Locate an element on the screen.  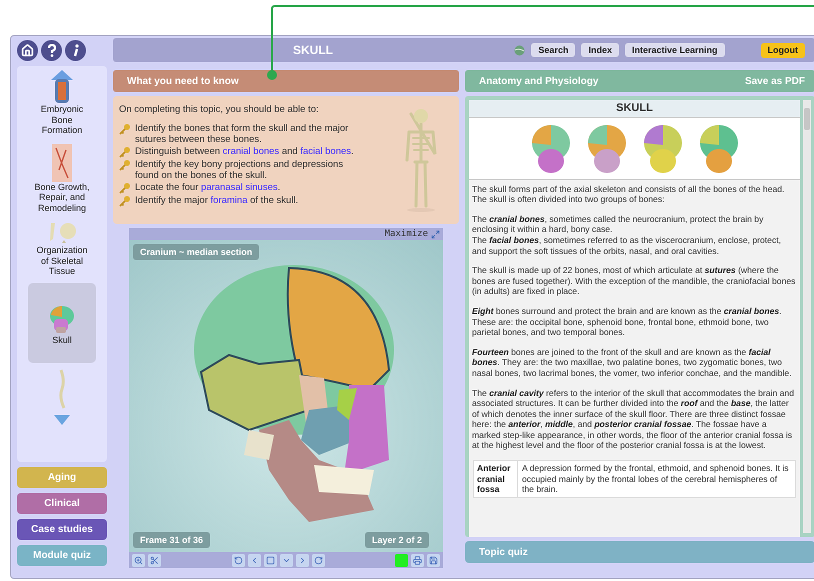
objective-text: Identify the major foramina of the skull. is located at coordinates (217, 200).